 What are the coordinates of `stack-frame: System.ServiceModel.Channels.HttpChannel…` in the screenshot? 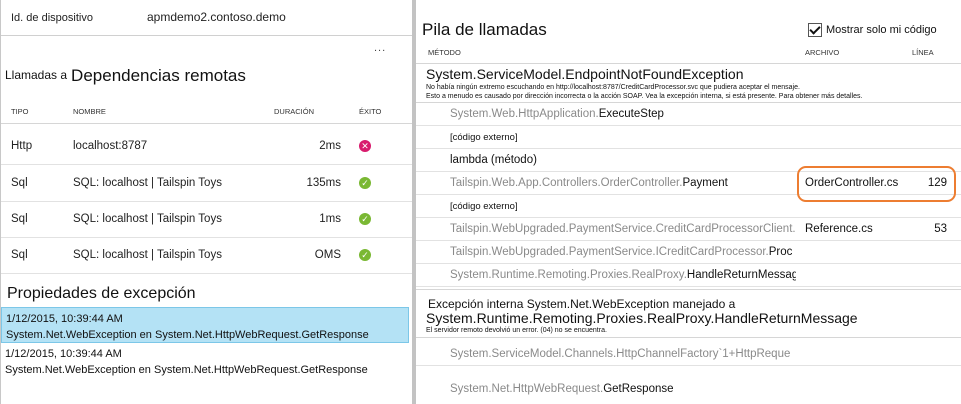 It's located at (688, 354).